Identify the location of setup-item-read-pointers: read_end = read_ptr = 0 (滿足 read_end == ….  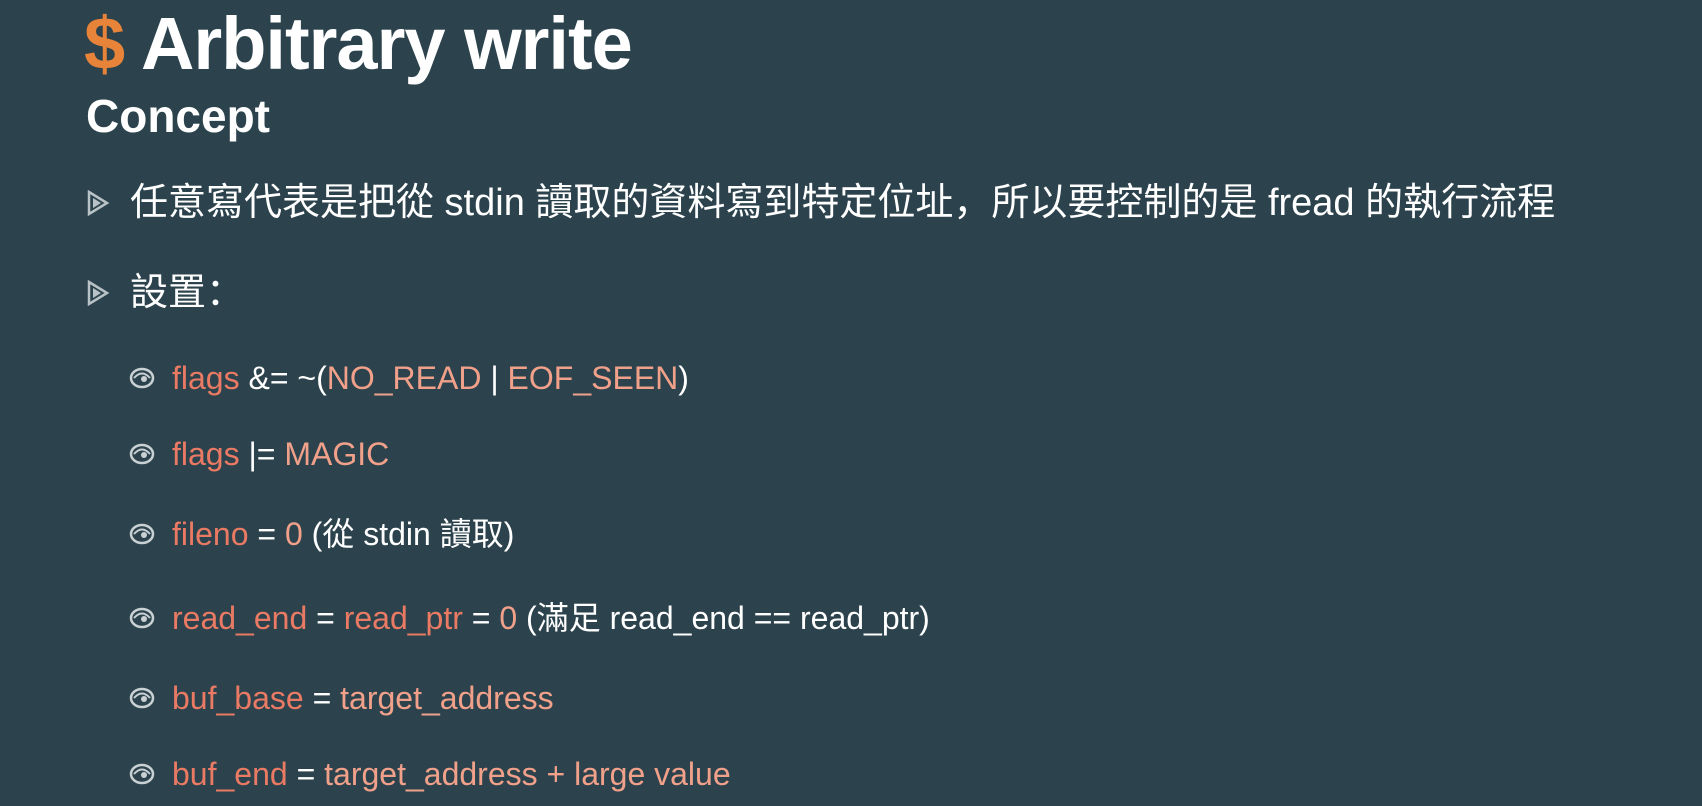
(529, 618).